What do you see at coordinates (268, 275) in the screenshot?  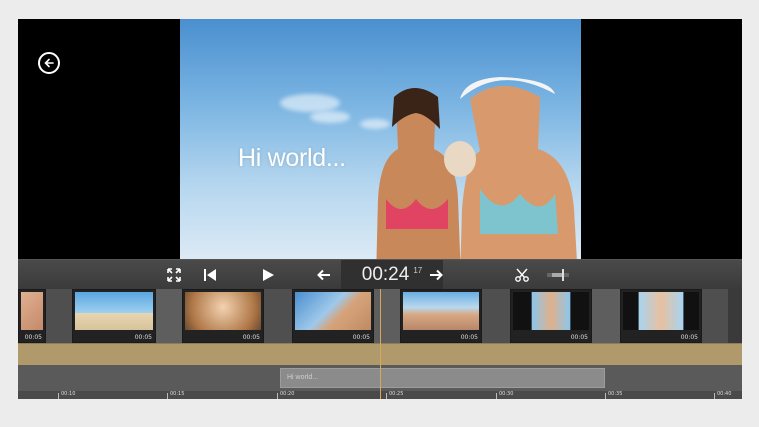 I see `play-icon` at bounding box center [268, 275].